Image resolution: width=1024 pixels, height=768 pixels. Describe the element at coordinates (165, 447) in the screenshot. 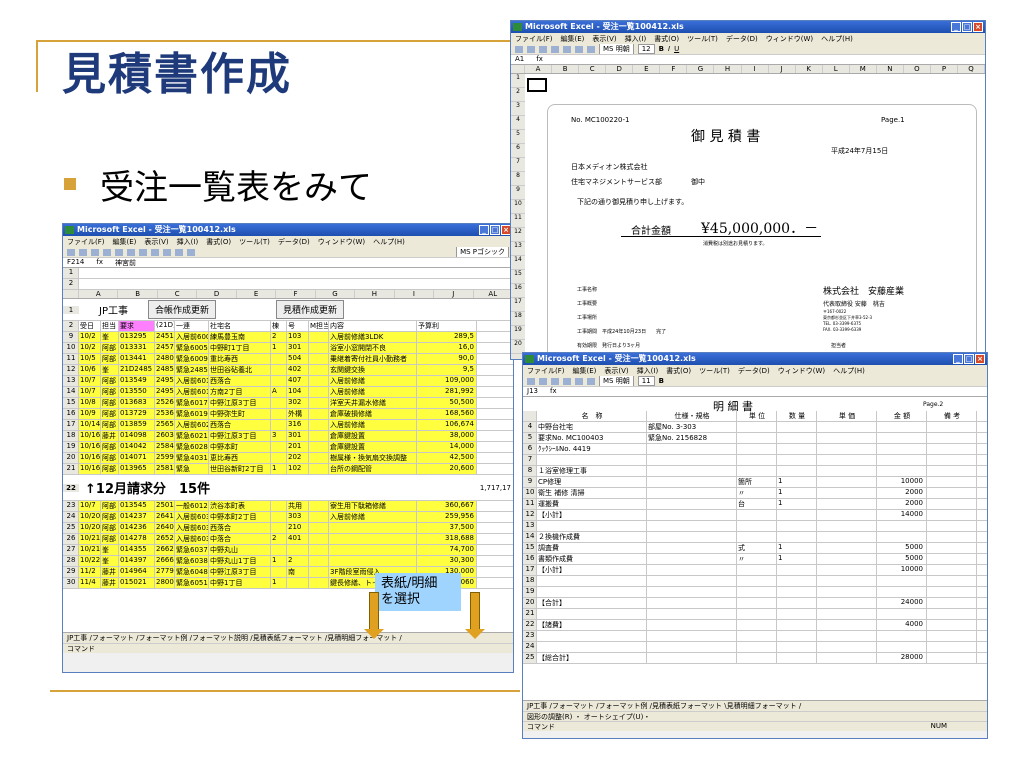

I see `table-cell: 2584` at that location.